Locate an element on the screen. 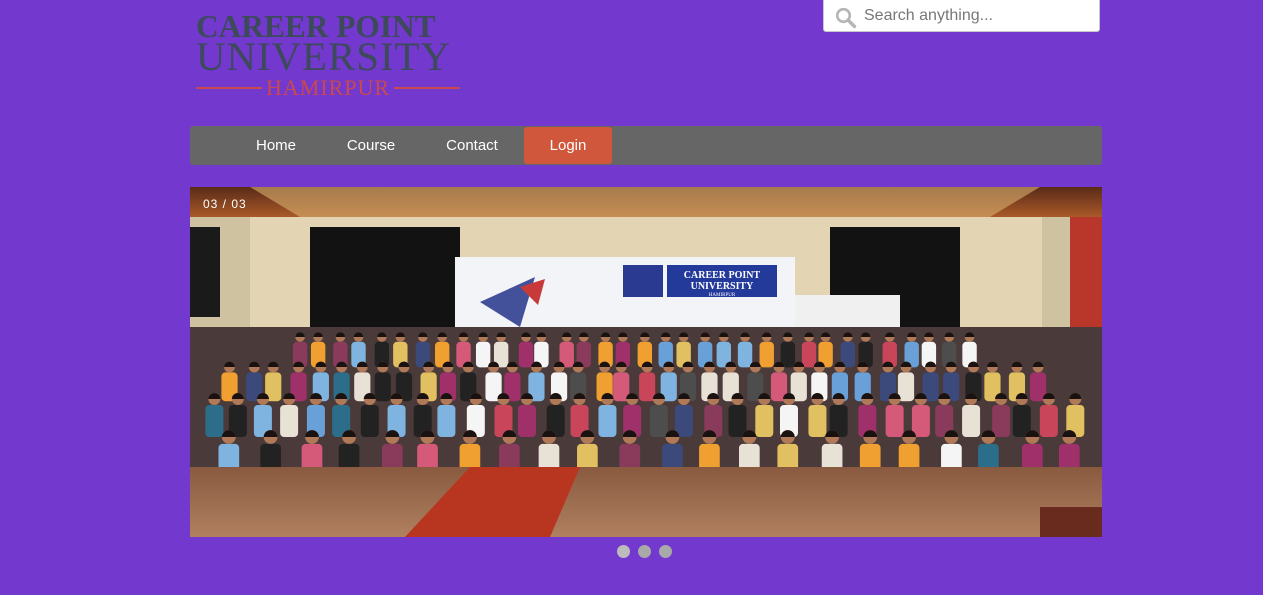 This screenshot has width=1263, height=595. slide-counter: 03 / 03 is located at coordinates (225, 204).